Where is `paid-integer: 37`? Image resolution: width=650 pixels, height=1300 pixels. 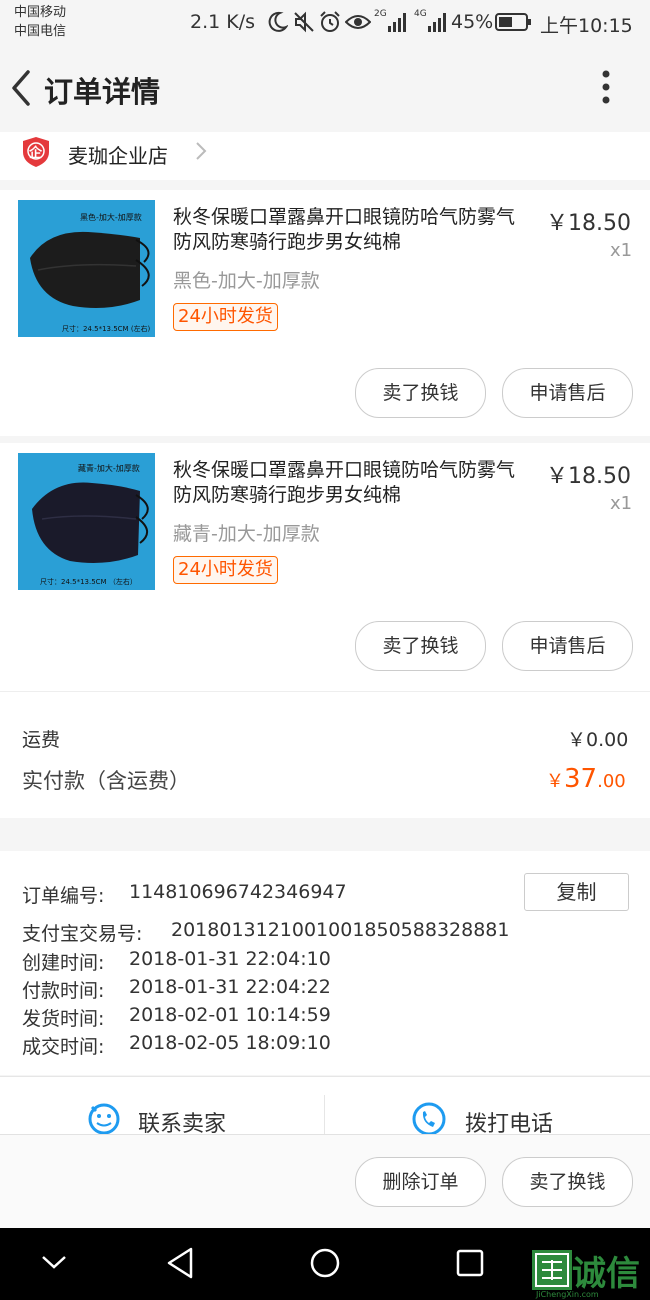
paid-integer: 37 is located at coordinates (581, 779).